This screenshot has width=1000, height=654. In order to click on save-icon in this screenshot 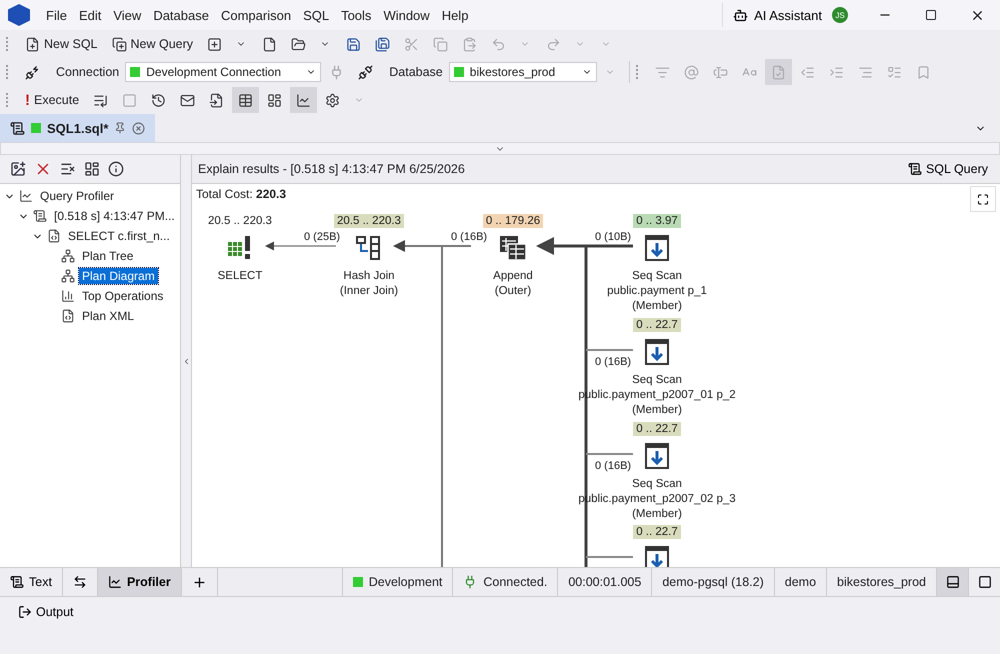, I will do `click(354, 44)`.